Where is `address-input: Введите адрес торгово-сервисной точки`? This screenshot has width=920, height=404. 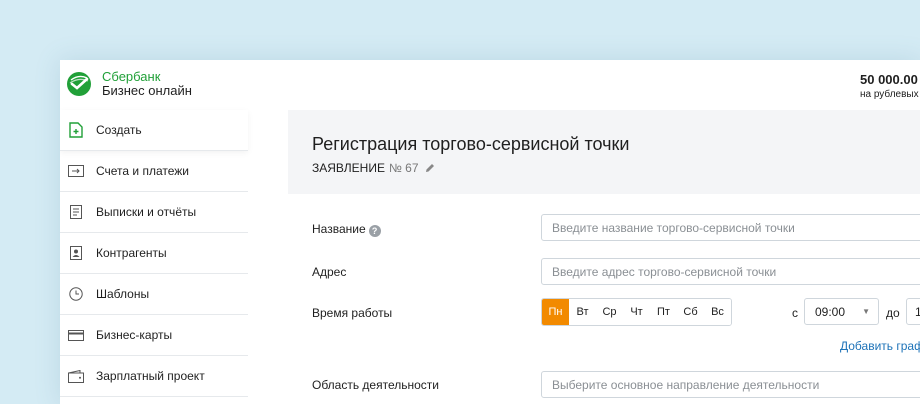 address-input: Введите адрес торгово-сервисной точки is located at coordinates (730, 271).